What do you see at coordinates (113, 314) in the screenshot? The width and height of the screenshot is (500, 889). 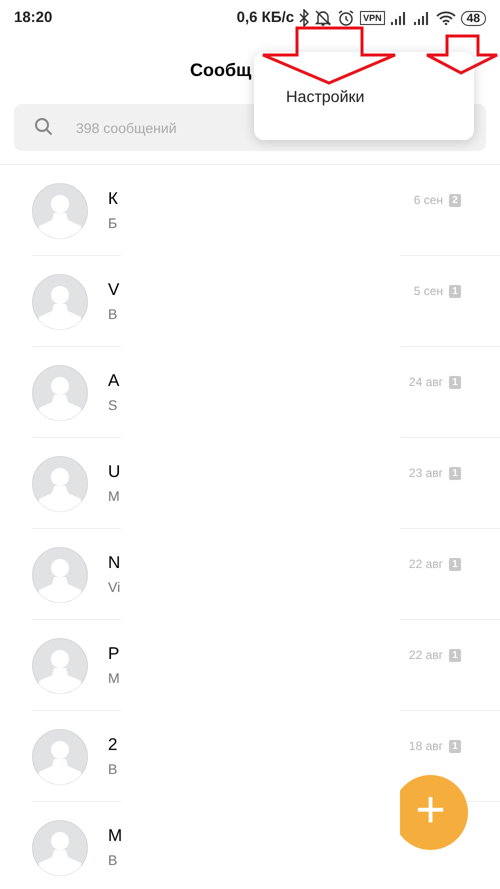 I see `message-preview: В` at bounding box center [113, 314].